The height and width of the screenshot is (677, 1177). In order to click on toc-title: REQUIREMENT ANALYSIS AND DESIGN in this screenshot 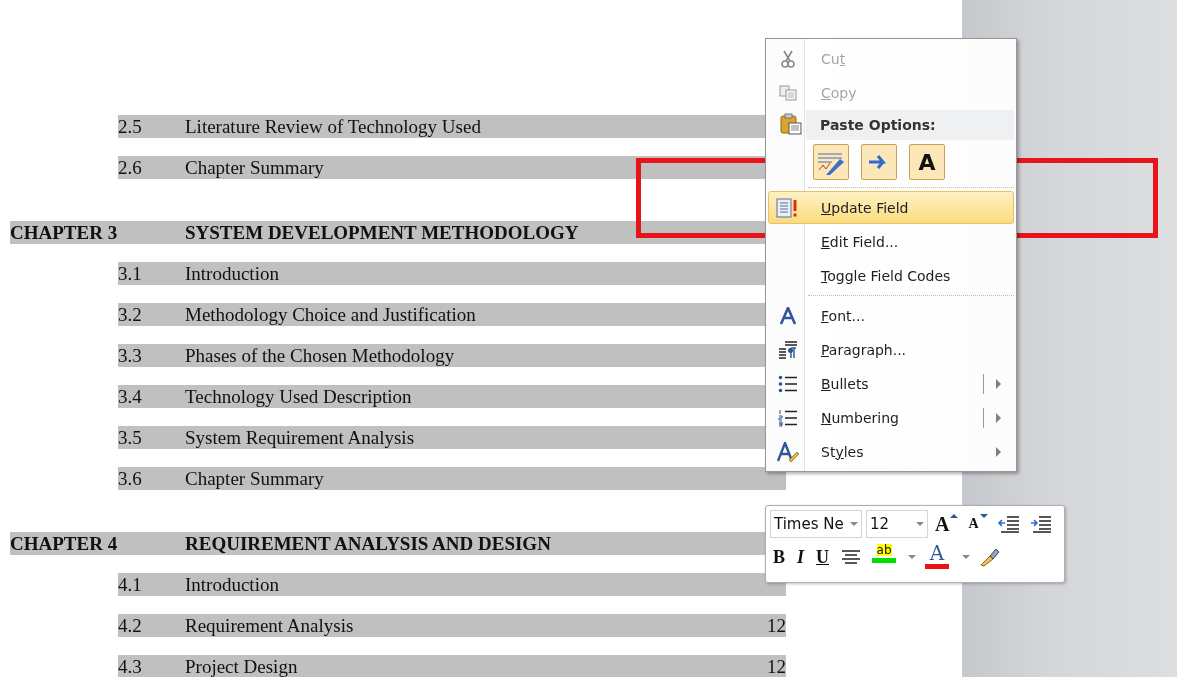, I will do `click(368, 543)`.